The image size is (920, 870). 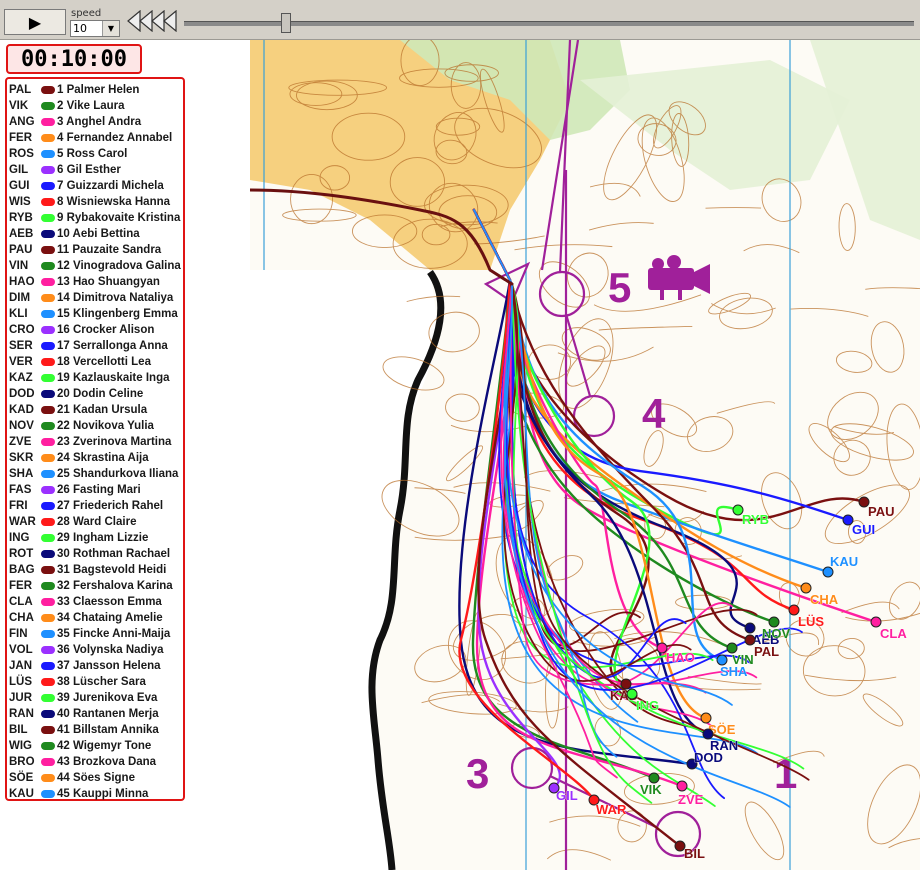 What do you see at coordinates (110, 28) in the screenshot?
I see `chevron-down-icon: ▼` at bounding box center [110, 28].